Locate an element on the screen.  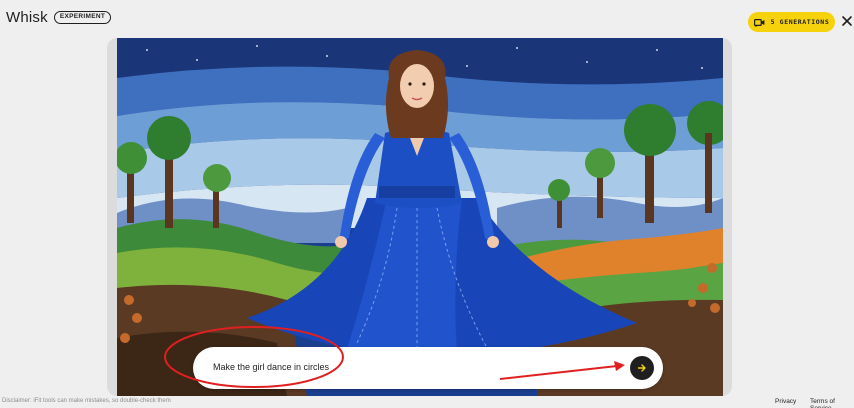
brand: Whisk EXPERIMENT is located at coordinates (59, 17).